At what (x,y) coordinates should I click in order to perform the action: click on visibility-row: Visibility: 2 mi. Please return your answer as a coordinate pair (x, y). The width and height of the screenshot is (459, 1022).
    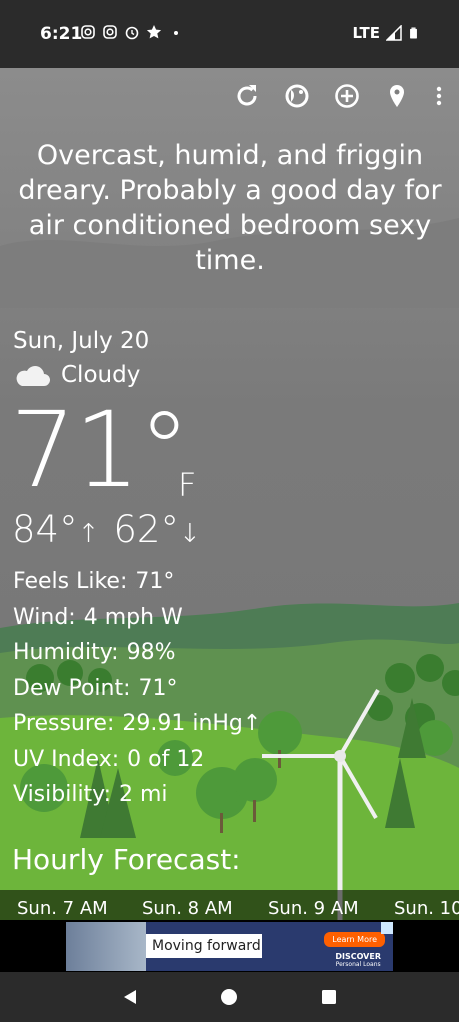
    Looking at the image, I should click on (90, 794).